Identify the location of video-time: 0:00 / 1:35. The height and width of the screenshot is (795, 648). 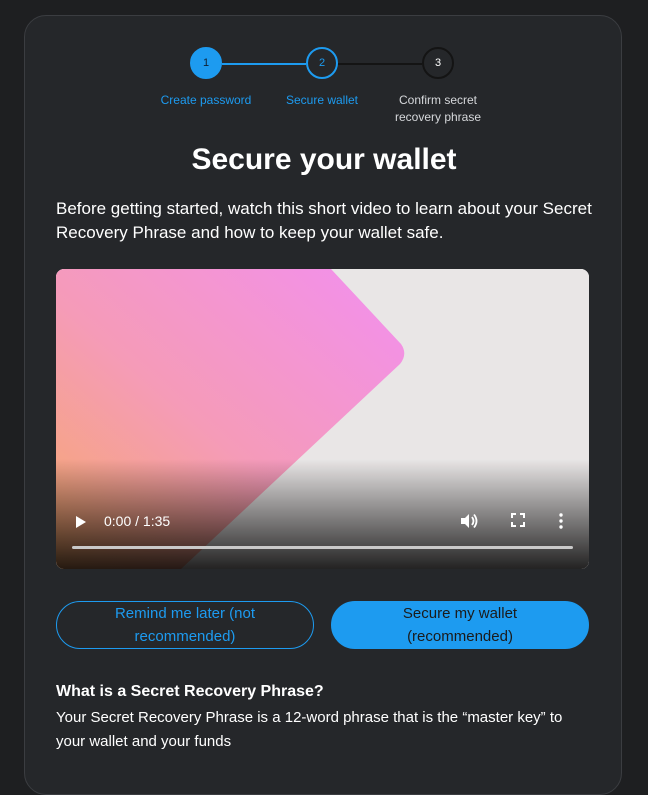
(137, 521).